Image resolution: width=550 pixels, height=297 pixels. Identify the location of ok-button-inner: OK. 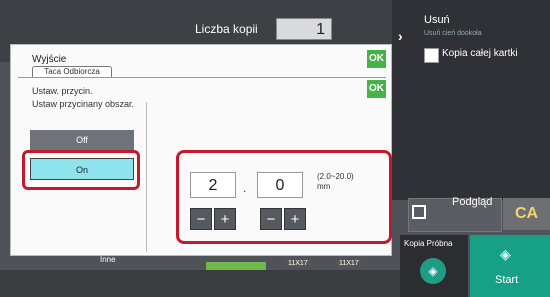
(376, 89).